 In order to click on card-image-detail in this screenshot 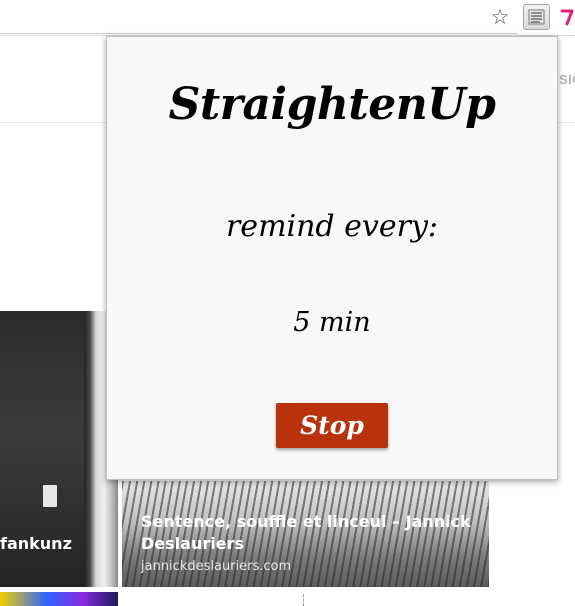, I will do `click(50, 496)`.